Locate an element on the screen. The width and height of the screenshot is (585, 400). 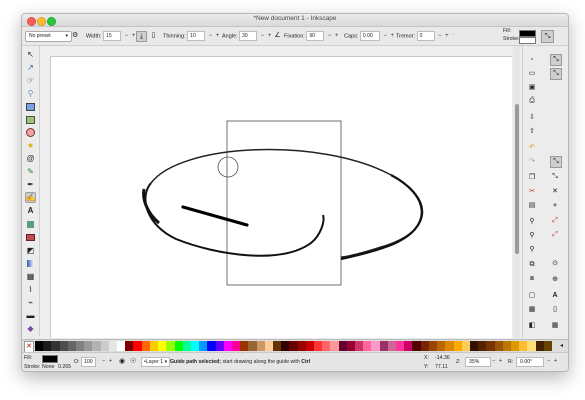
rotation-decrement-button: − is located at coordinates (548, 361).